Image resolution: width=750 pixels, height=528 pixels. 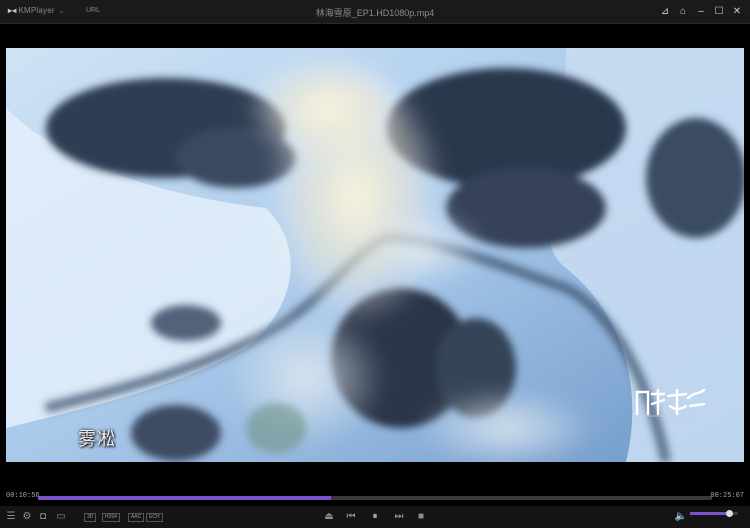 I want to click on eject-icon: ⏏, so click(x=329, y=517).